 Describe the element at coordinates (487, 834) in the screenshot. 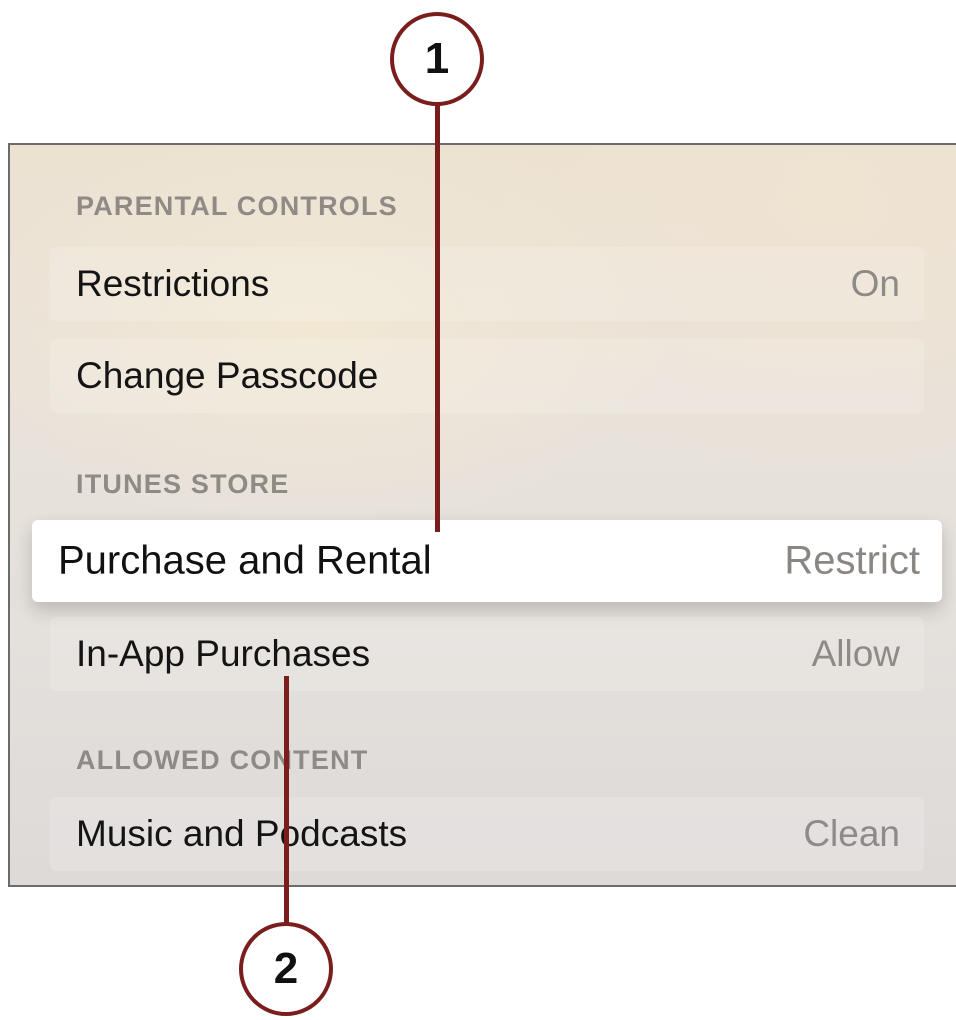

I see `music-and-podcasts-row: Music and Podcasts Clean` at that location.